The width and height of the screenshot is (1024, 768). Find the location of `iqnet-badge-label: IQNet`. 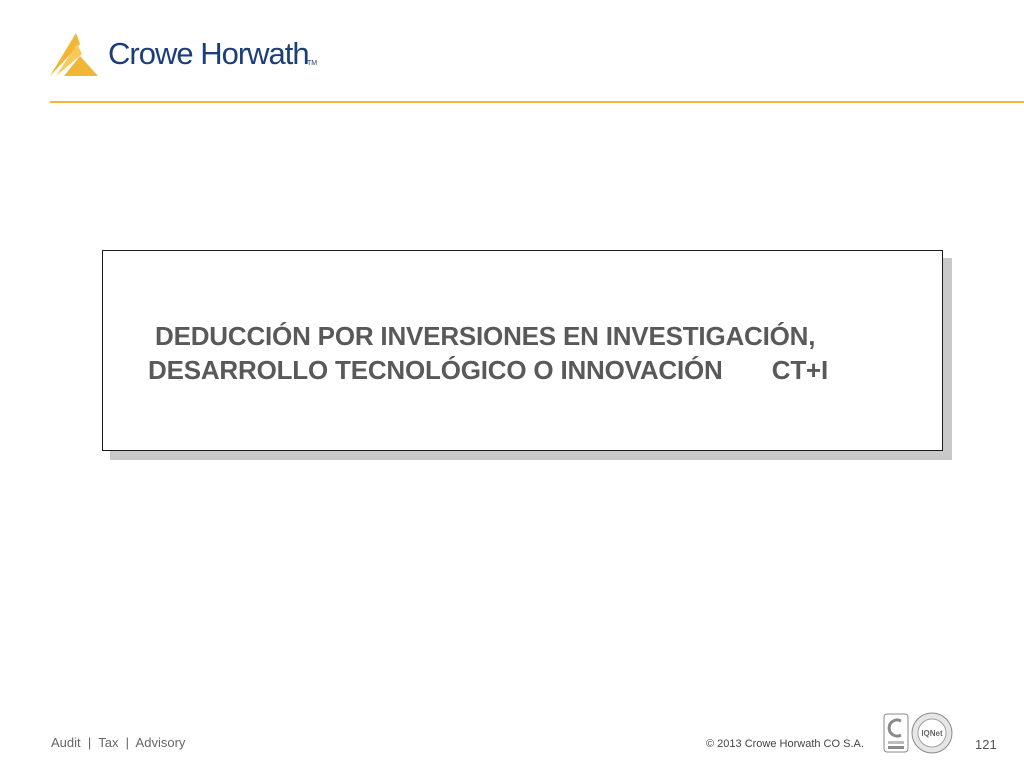

iqnet-badge-label: IQNet is located at coordinates (932, 733).